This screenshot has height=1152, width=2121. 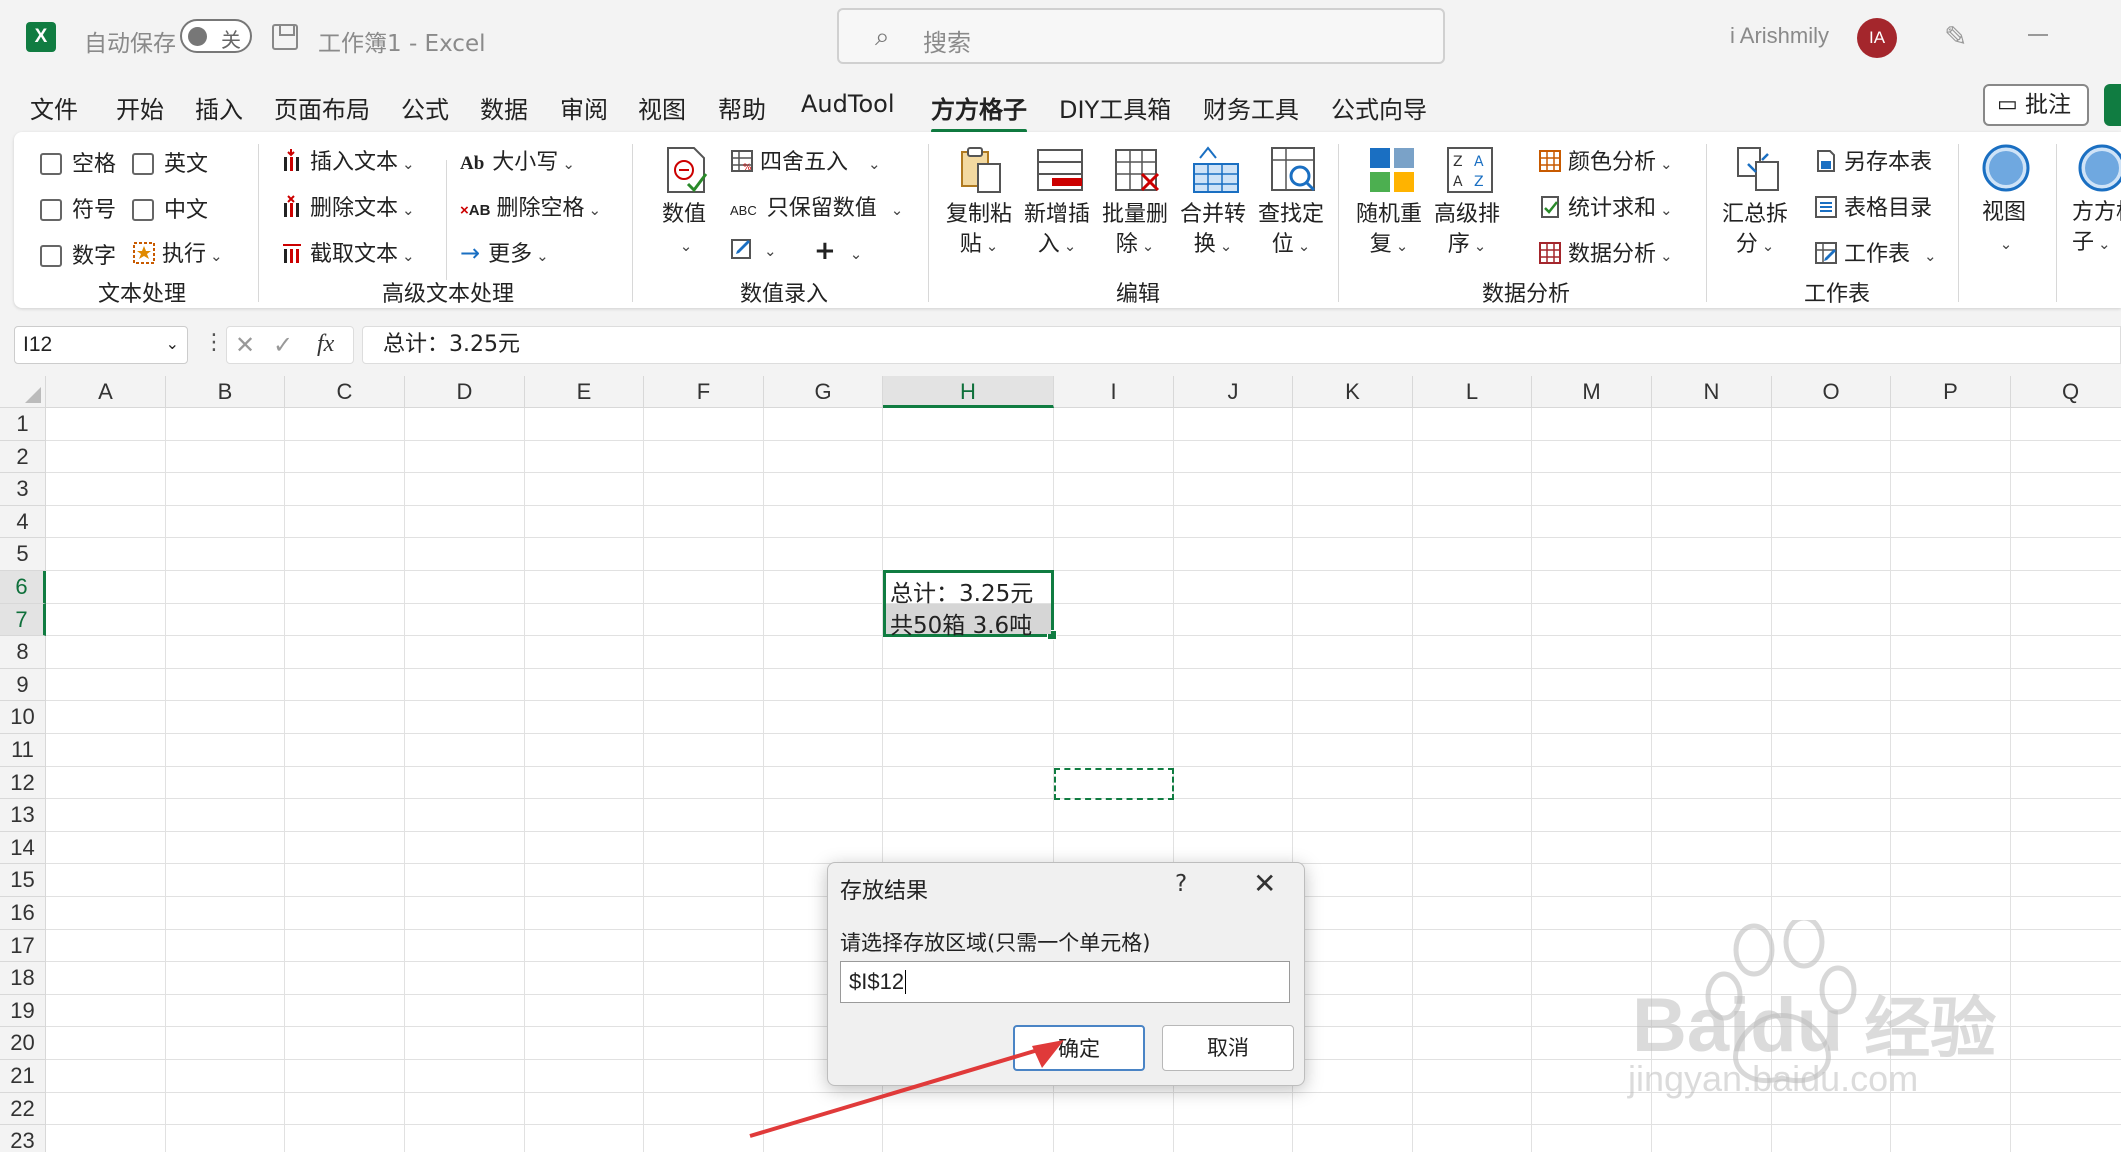 I want to click on copy-paste-button: 复制粘贴 ⌄, so click(x=979, y=230).